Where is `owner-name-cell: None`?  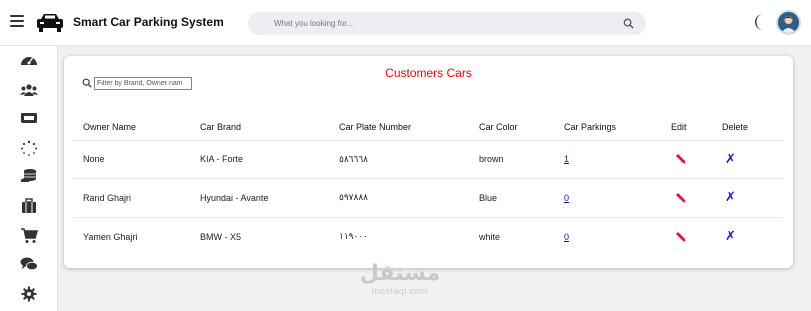 owner-name-cell: None is located at coordinates (131, 159).